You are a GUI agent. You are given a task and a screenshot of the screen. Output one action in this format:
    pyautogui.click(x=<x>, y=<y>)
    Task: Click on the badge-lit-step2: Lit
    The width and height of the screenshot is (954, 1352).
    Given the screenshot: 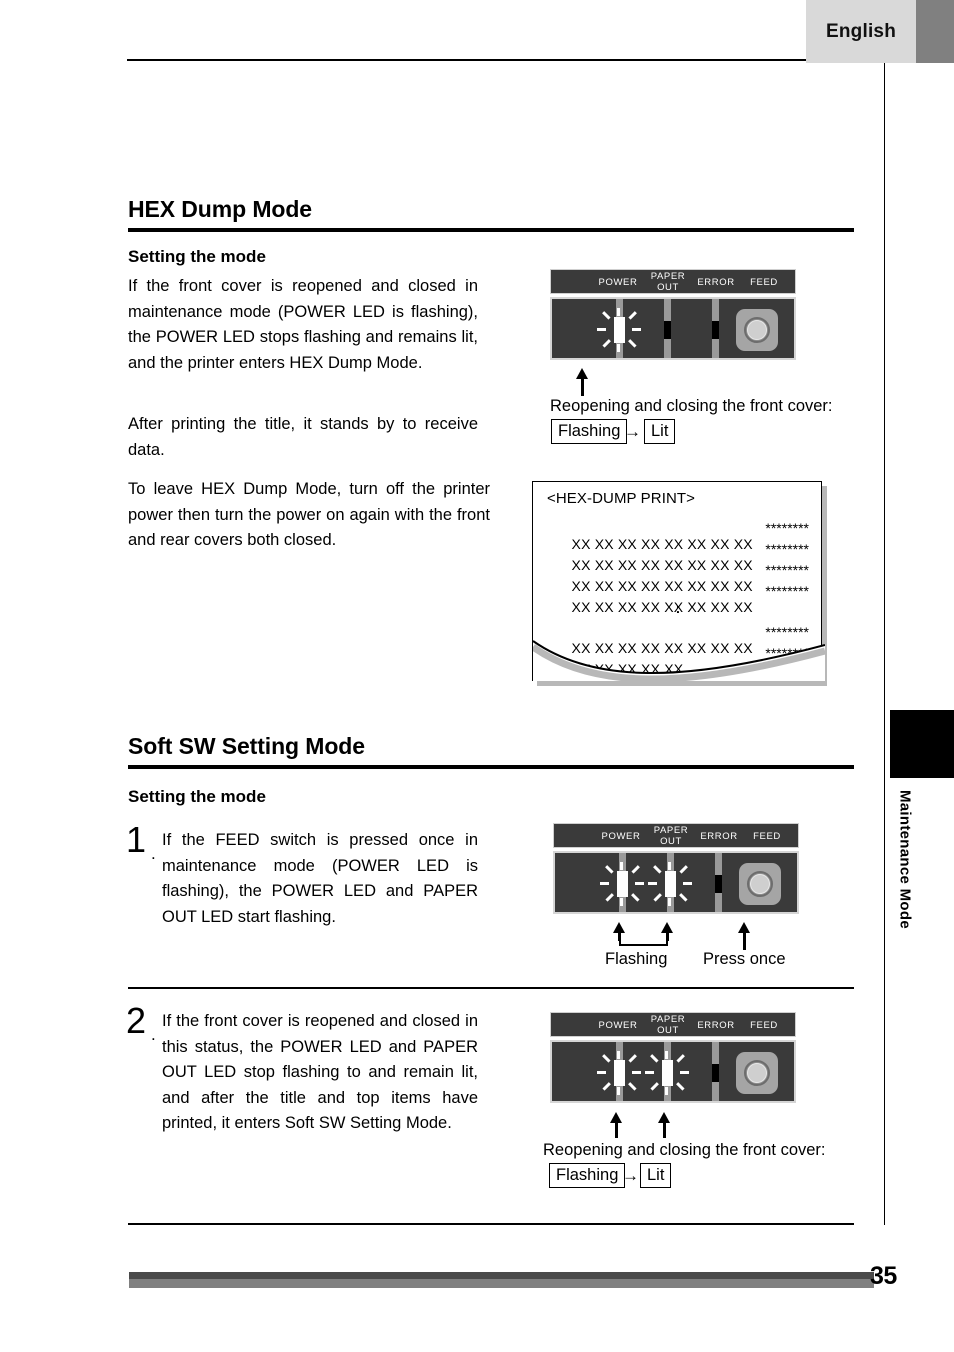 What is the action you would take?
    pyautogui.click(x=656, y=1175)
    